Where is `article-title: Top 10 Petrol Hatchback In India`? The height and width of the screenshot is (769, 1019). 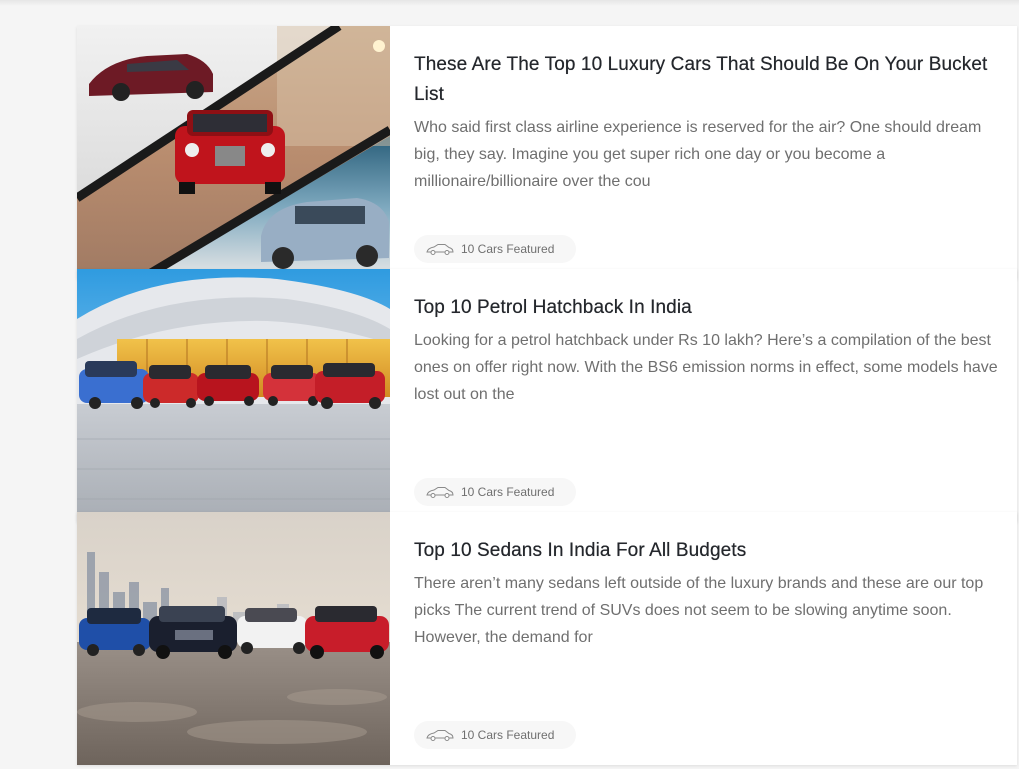
article-title: Top 10 Petrol Hatchback In India is located at coordinates (709, 308).